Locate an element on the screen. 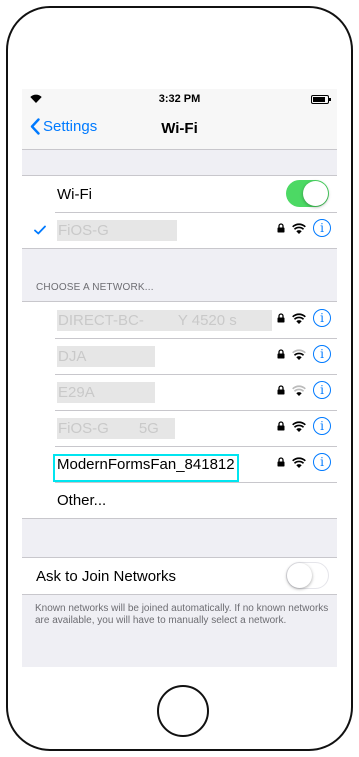  network-row: DIRECT-BC- Y 4520 s i is located at coordinates (179, 320).